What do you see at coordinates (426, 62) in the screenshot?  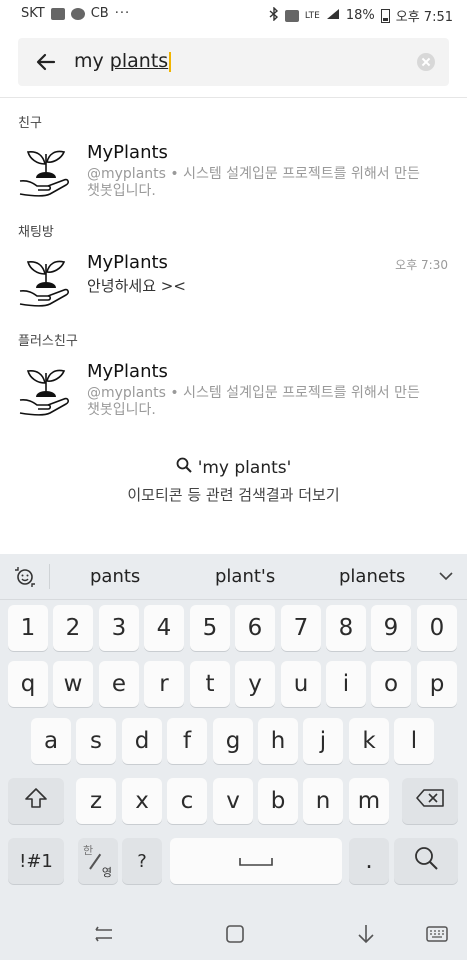 I see `clear-circle-icon` at bounding box center [426, 62].